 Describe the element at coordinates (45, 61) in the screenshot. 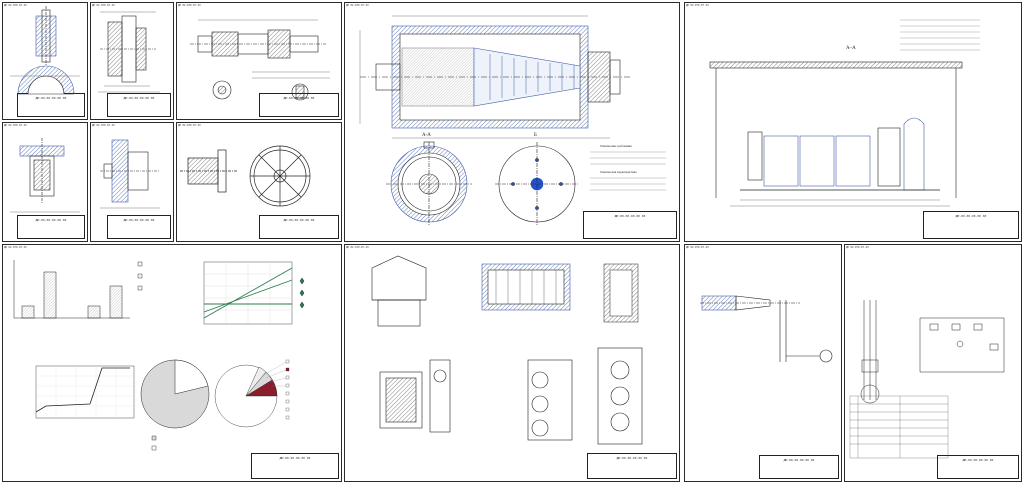

I see `sheet-part-drawing-1: ДП 02.070.07.ХХ ДП.ХХ.ХХ.ХХ.ХХ ХХ` at that location.